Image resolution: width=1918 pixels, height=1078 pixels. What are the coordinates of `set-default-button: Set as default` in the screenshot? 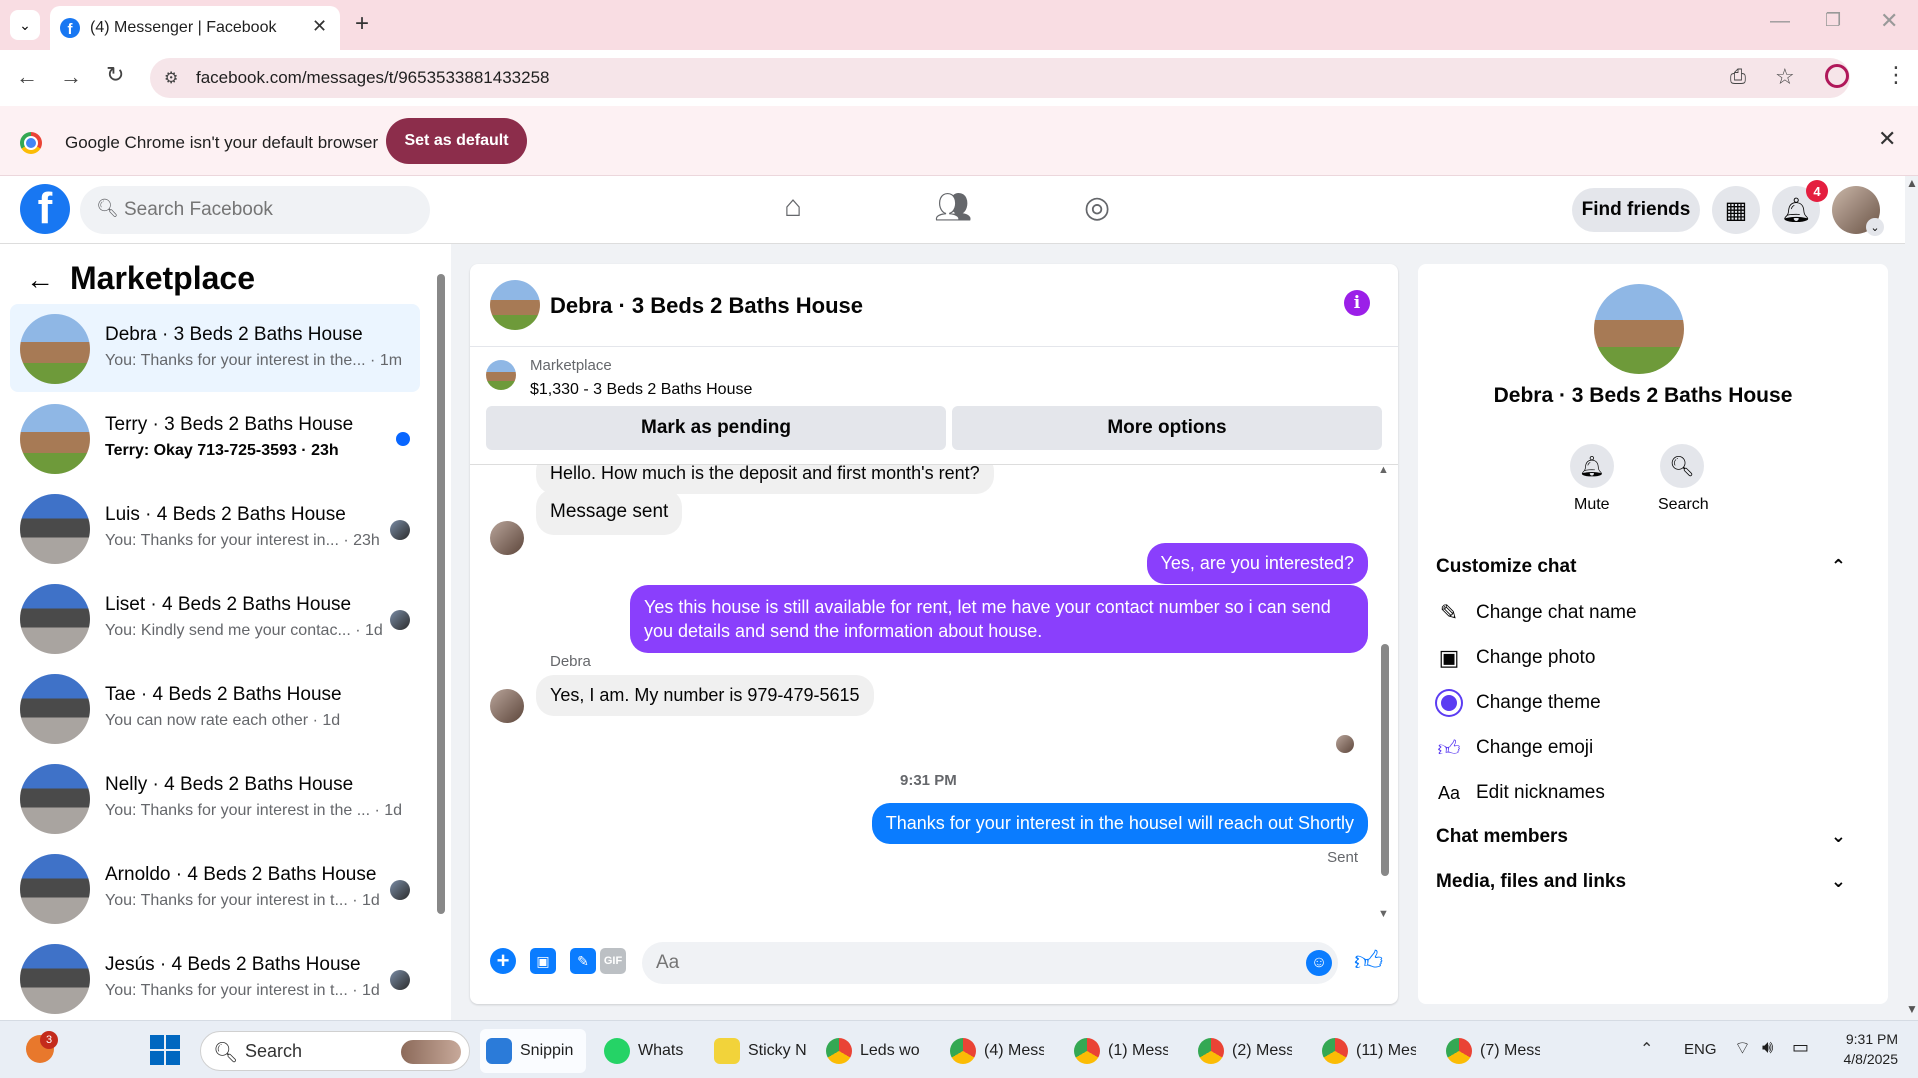 It's located at (456, 141).